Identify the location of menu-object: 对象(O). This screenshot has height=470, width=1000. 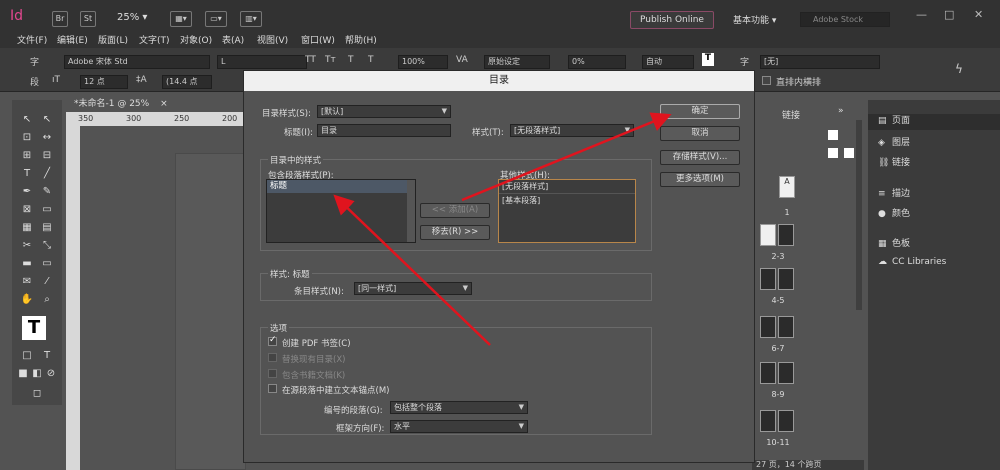
(196, 39).